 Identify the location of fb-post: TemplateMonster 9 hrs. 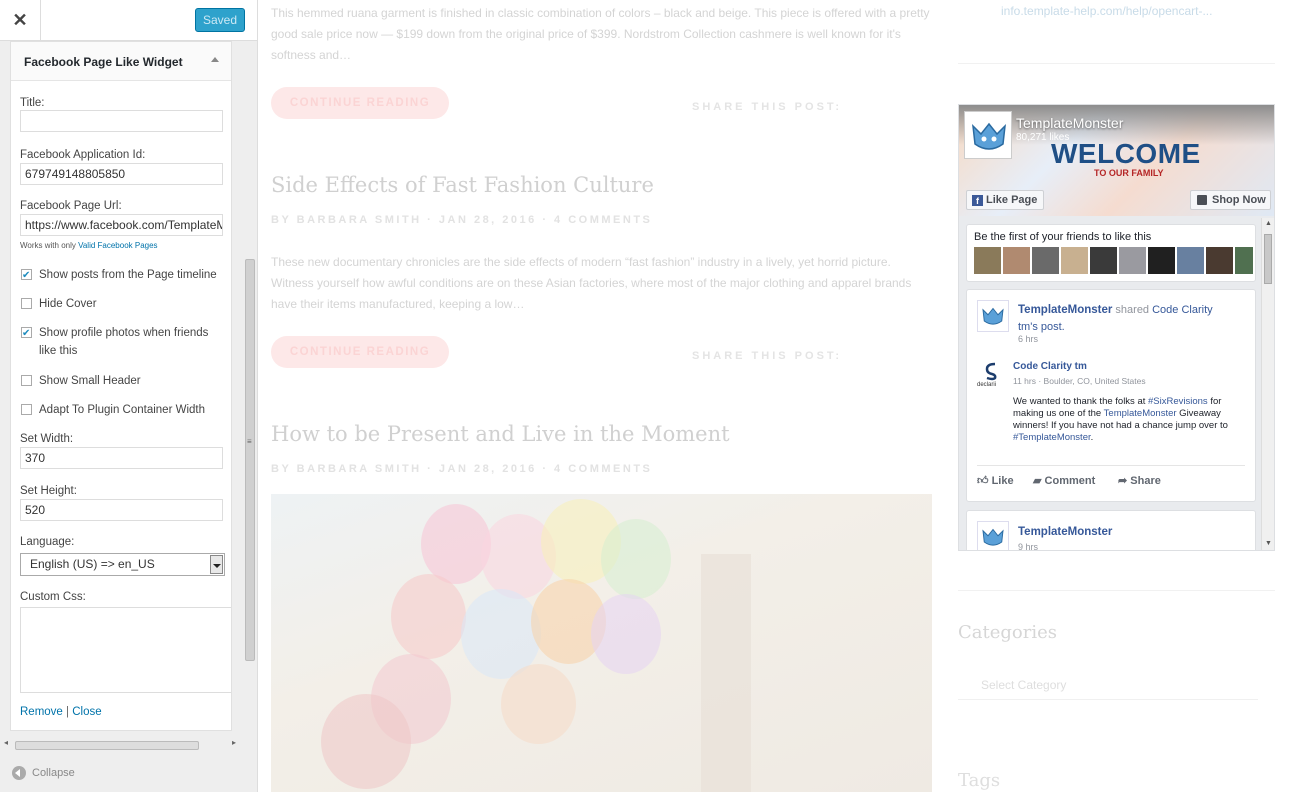
(1111, 530).